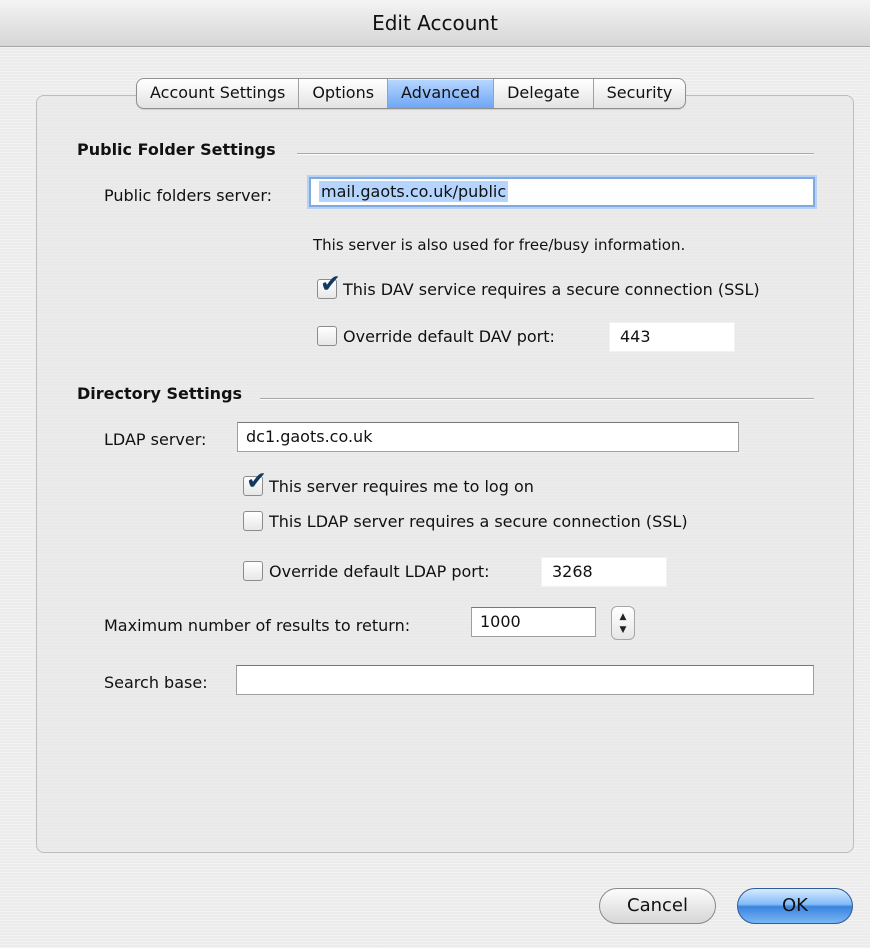  Describe the element at coordinates (188, 195) in the screenshot. I see `public-folders-server-label: Public folders server:` at that location.